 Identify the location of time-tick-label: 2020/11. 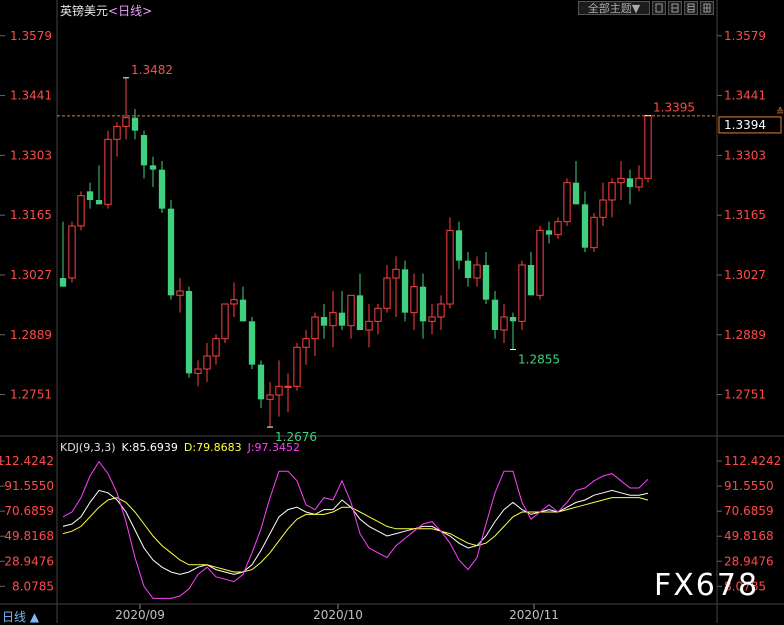
(534, 615).